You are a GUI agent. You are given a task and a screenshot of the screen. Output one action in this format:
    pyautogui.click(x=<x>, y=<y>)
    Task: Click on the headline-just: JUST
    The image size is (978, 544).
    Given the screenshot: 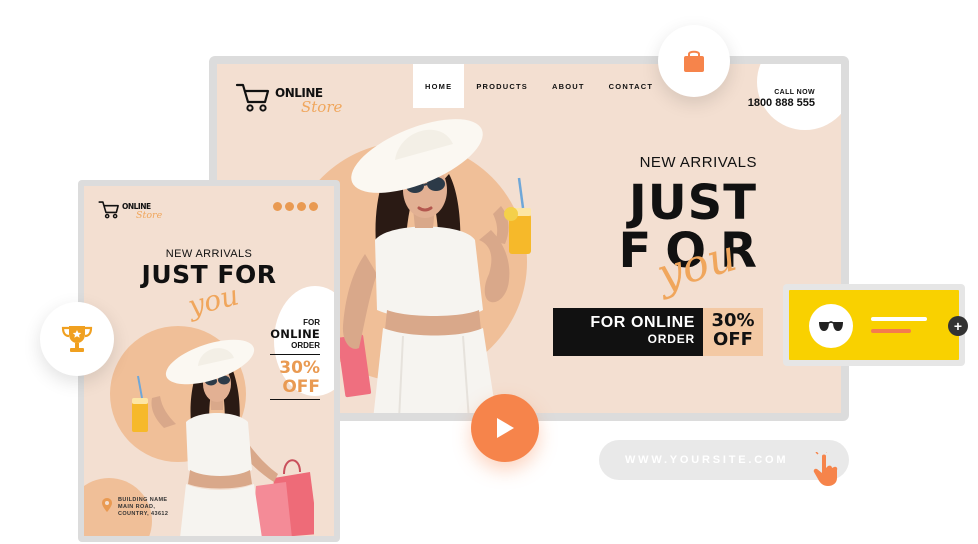 What is the action you would take?
    pyautogui.click(x=692, y=203)
    